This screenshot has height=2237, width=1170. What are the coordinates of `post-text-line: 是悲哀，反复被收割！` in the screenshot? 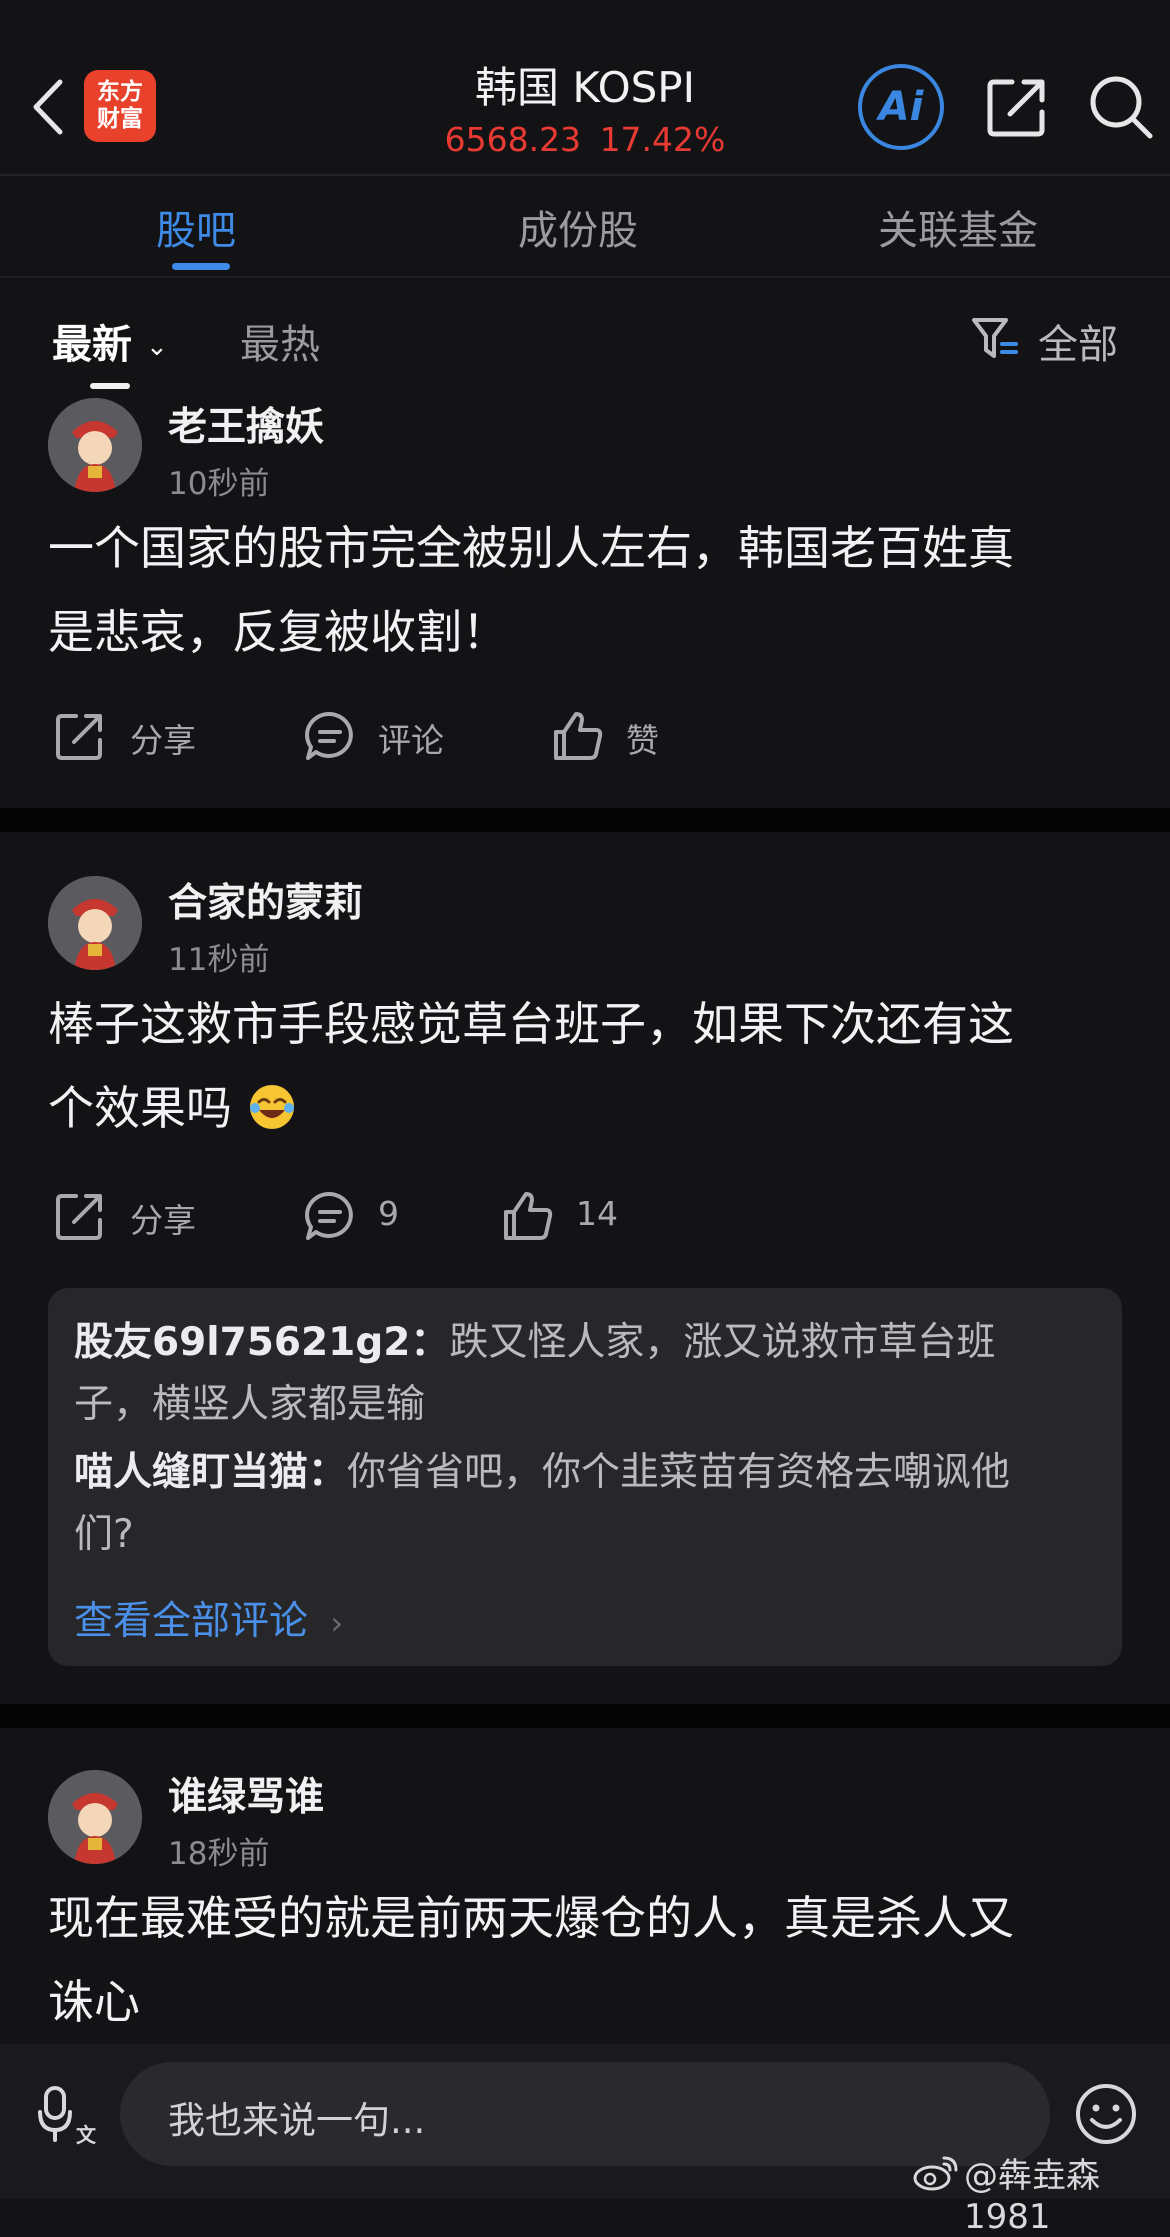 It's located at (278, 632).